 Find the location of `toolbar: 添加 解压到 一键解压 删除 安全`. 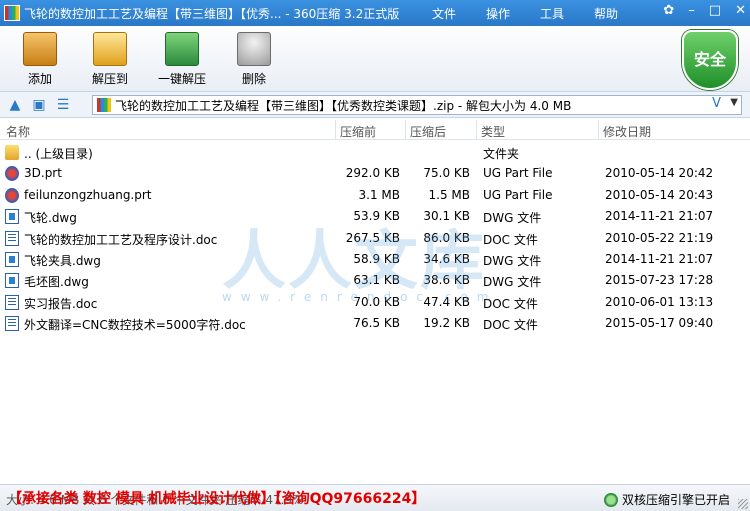

toolbar: 添加 解压到 一键解压 删除 安全 is located at coordinates (375, 59).